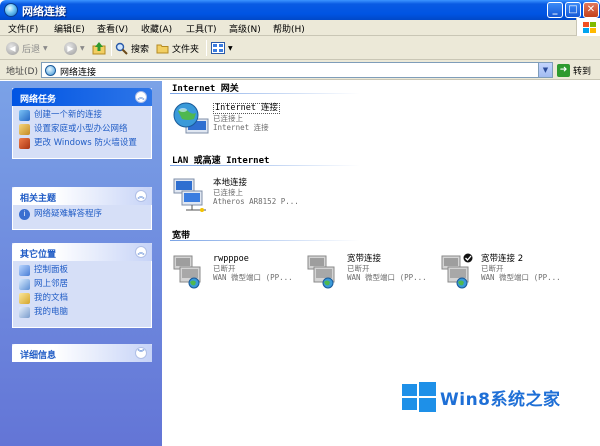 This screenshot has width=600, height=446. Describe the element at coordinates (591, 10) in the screenshot. I see `close-button: ✕` at that location.